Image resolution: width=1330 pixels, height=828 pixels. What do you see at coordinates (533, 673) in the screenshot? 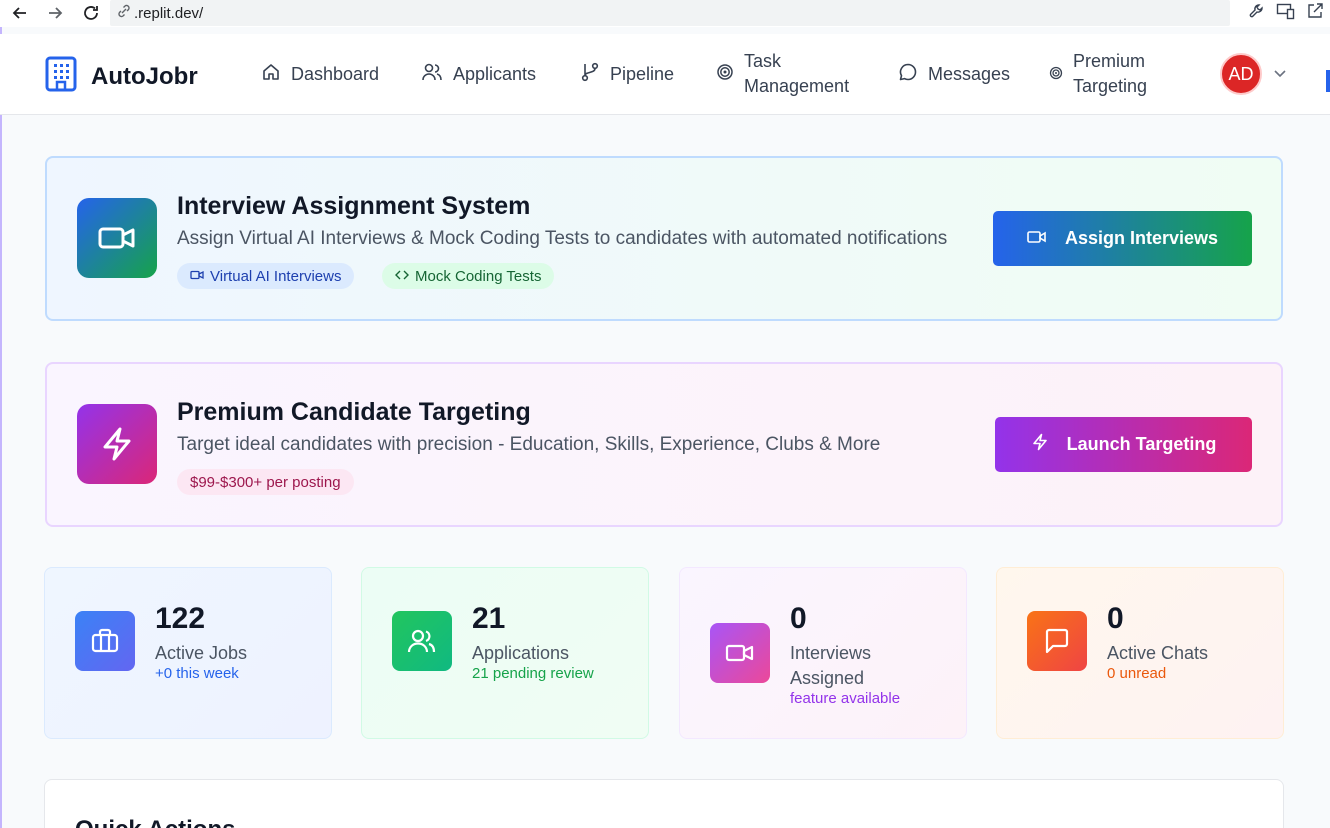
I see `stat-subtext: 21 pending review` at bounding box center [533, 673].